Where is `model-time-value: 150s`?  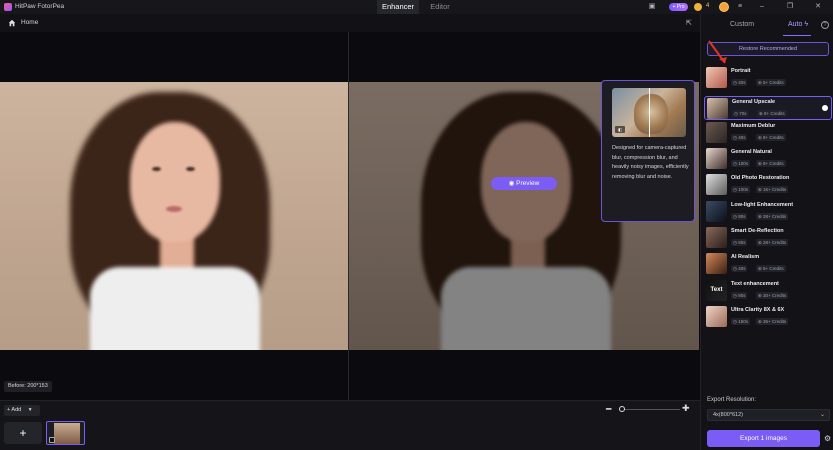
model-time-value: 150s is located at coordinates (743, 321).